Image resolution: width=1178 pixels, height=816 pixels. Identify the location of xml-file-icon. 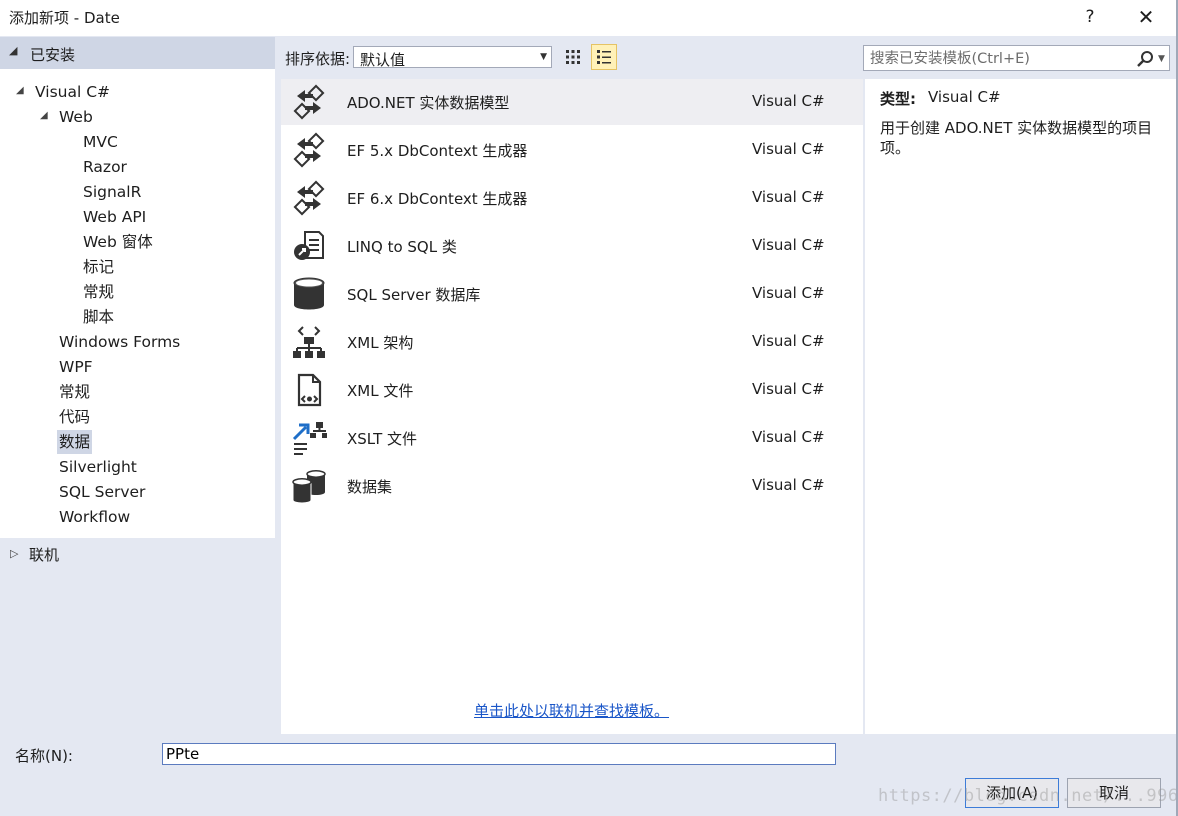
(309, 390).